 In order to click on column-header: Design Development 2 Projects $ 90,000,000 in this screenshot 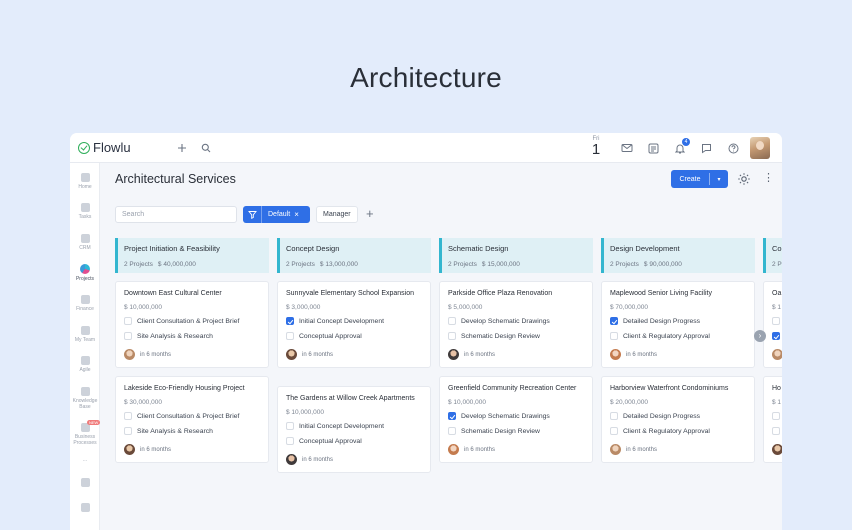, I will do `click(678, 255)`.